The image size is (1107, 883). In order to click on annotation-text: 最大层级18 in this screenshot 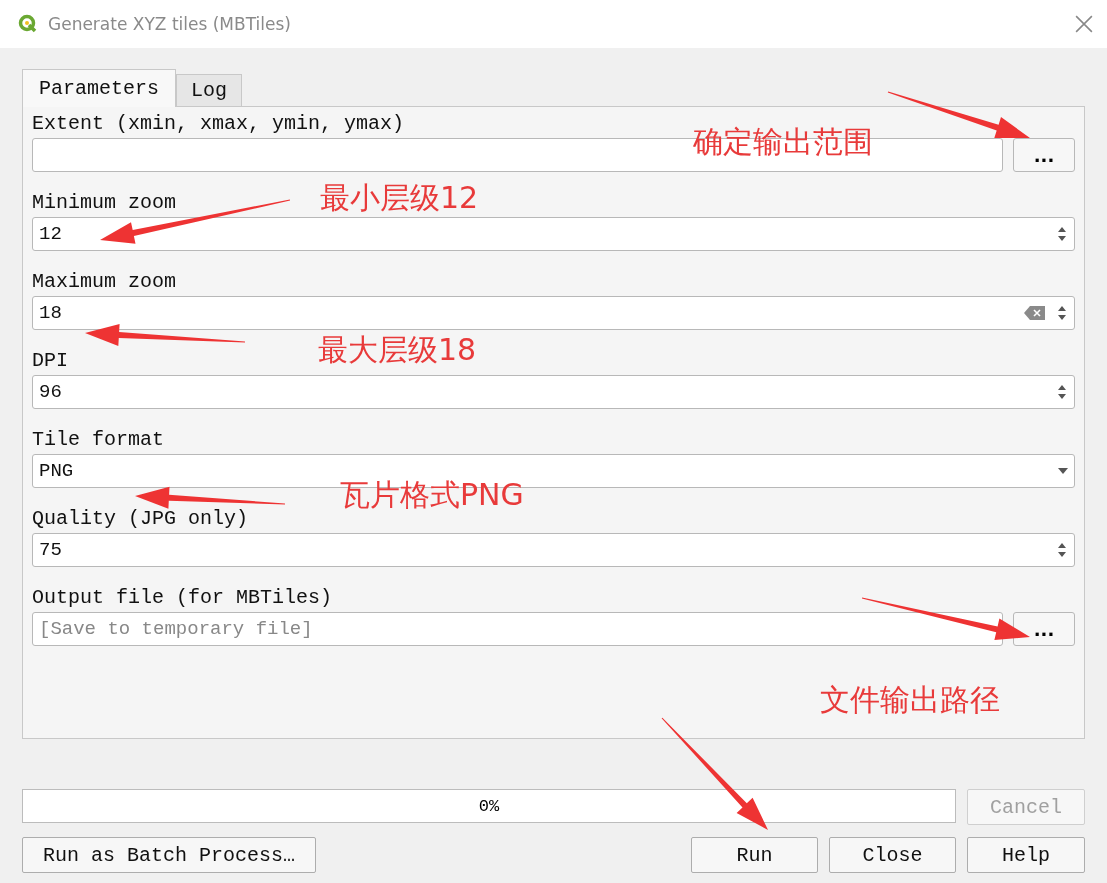, I will do `click(397, 350)`.